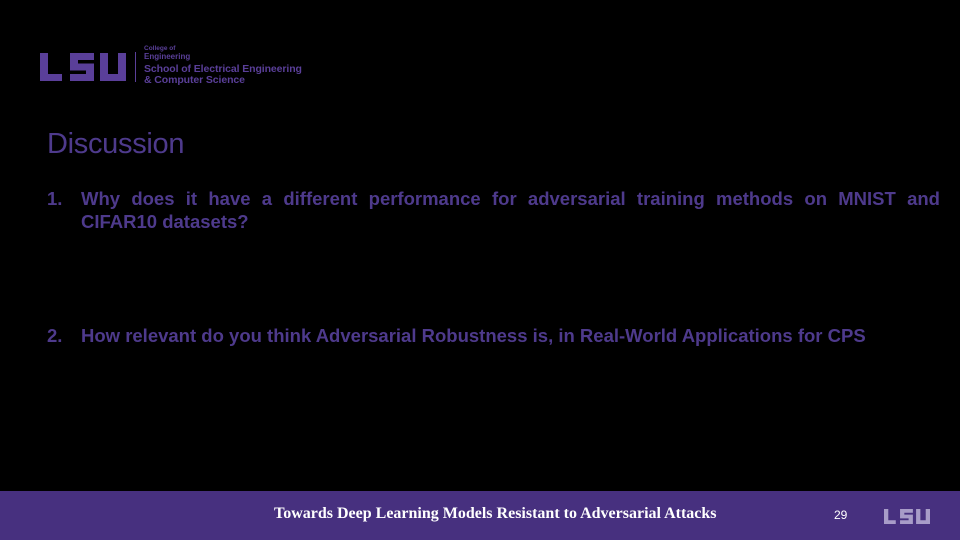  What do you see at coordinates (841, 515) in the screenshot?
I see `page-number: 29` at bounding box center [841, 515].